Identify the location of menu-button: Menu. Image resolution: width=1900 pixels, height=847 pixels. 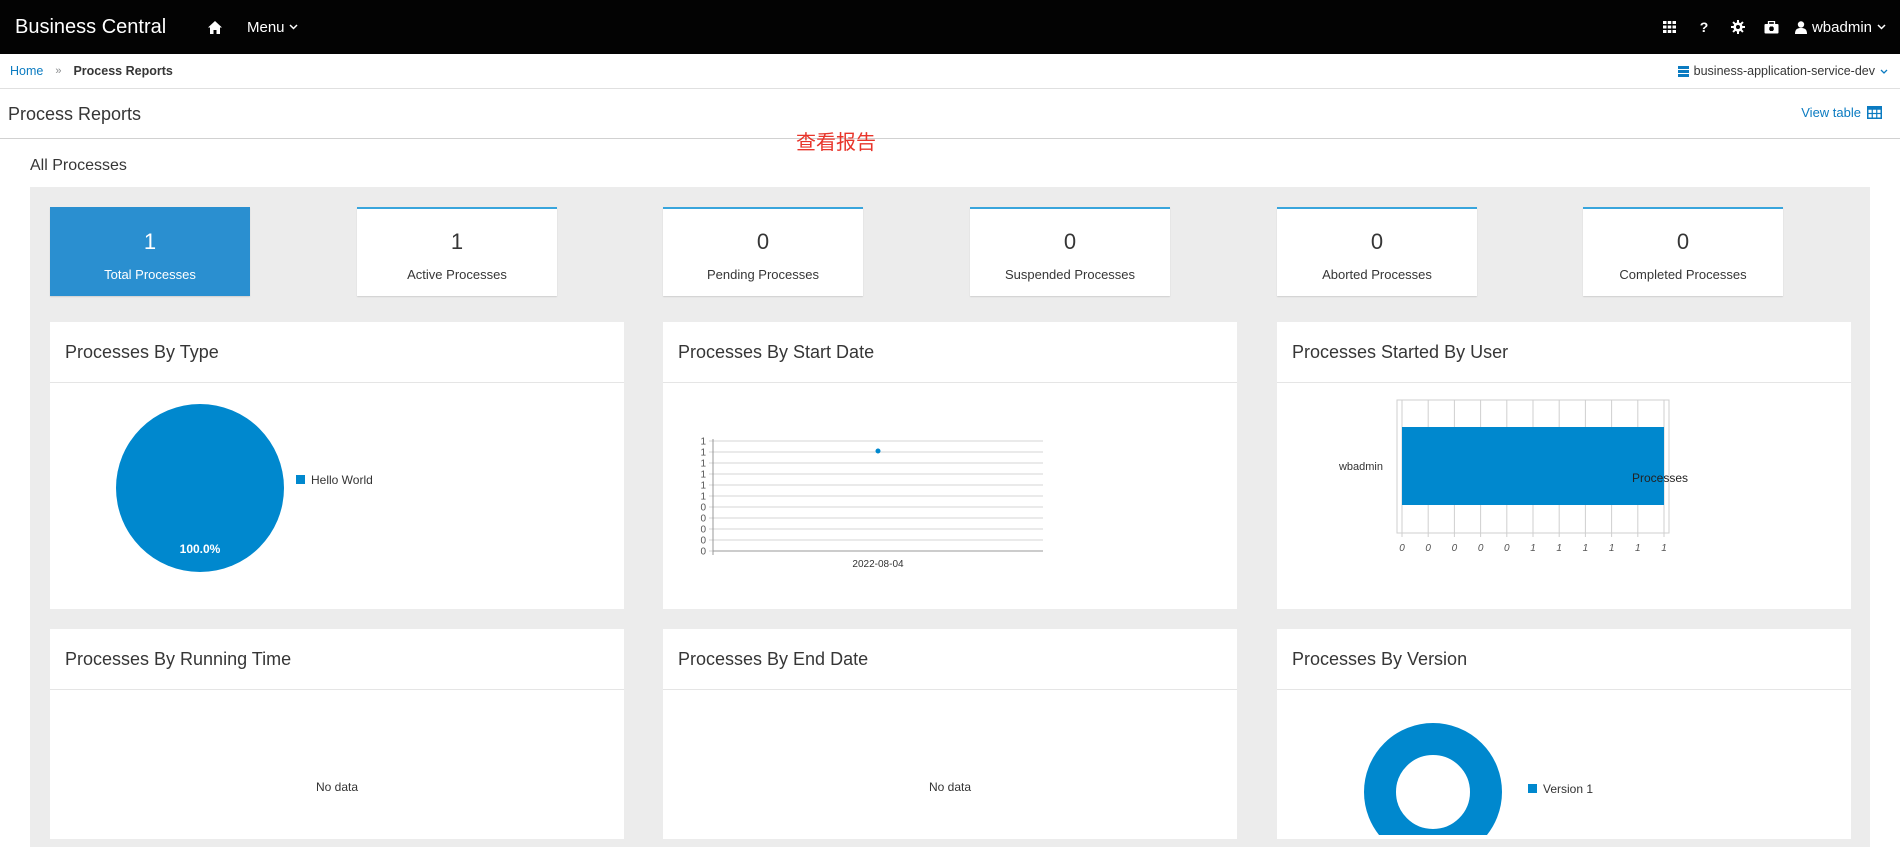
(272, 27).